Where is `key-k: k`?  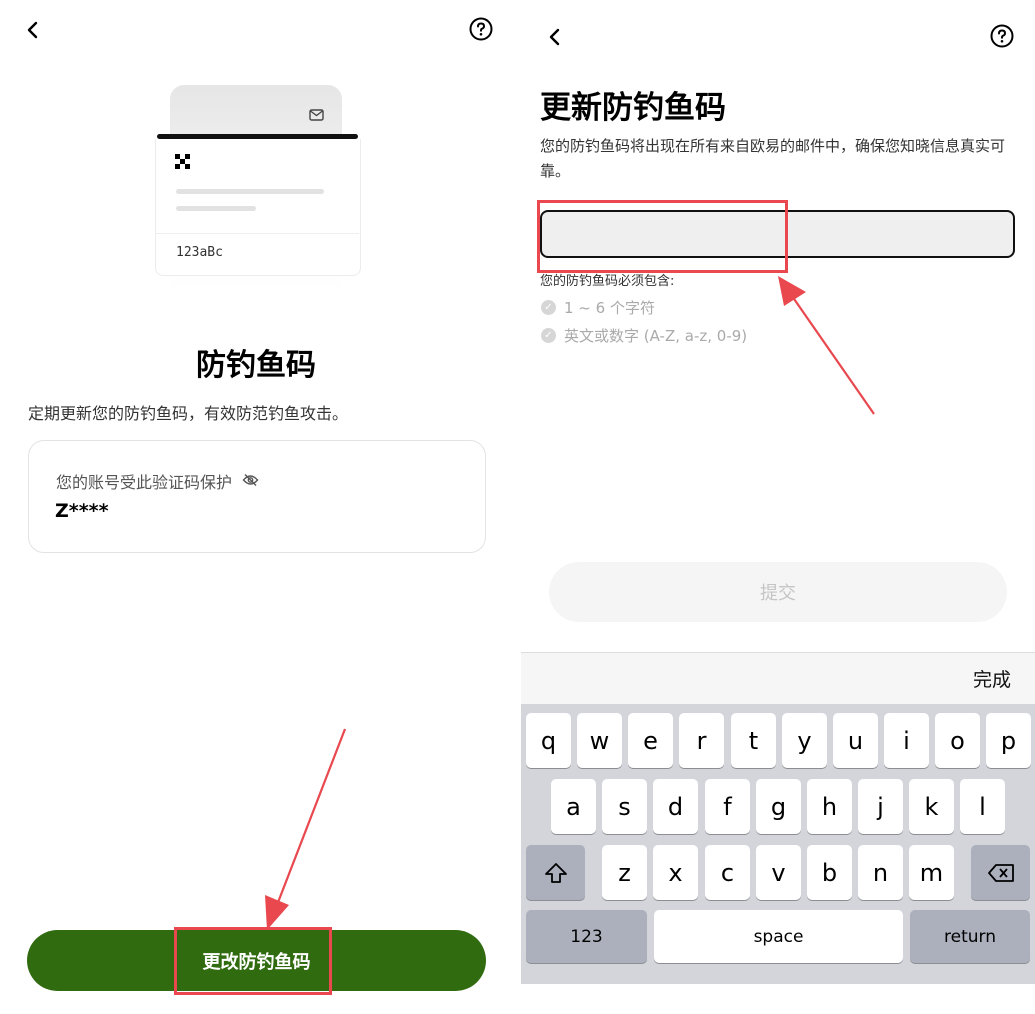 key-k: k is located at coordinates (931, 806).